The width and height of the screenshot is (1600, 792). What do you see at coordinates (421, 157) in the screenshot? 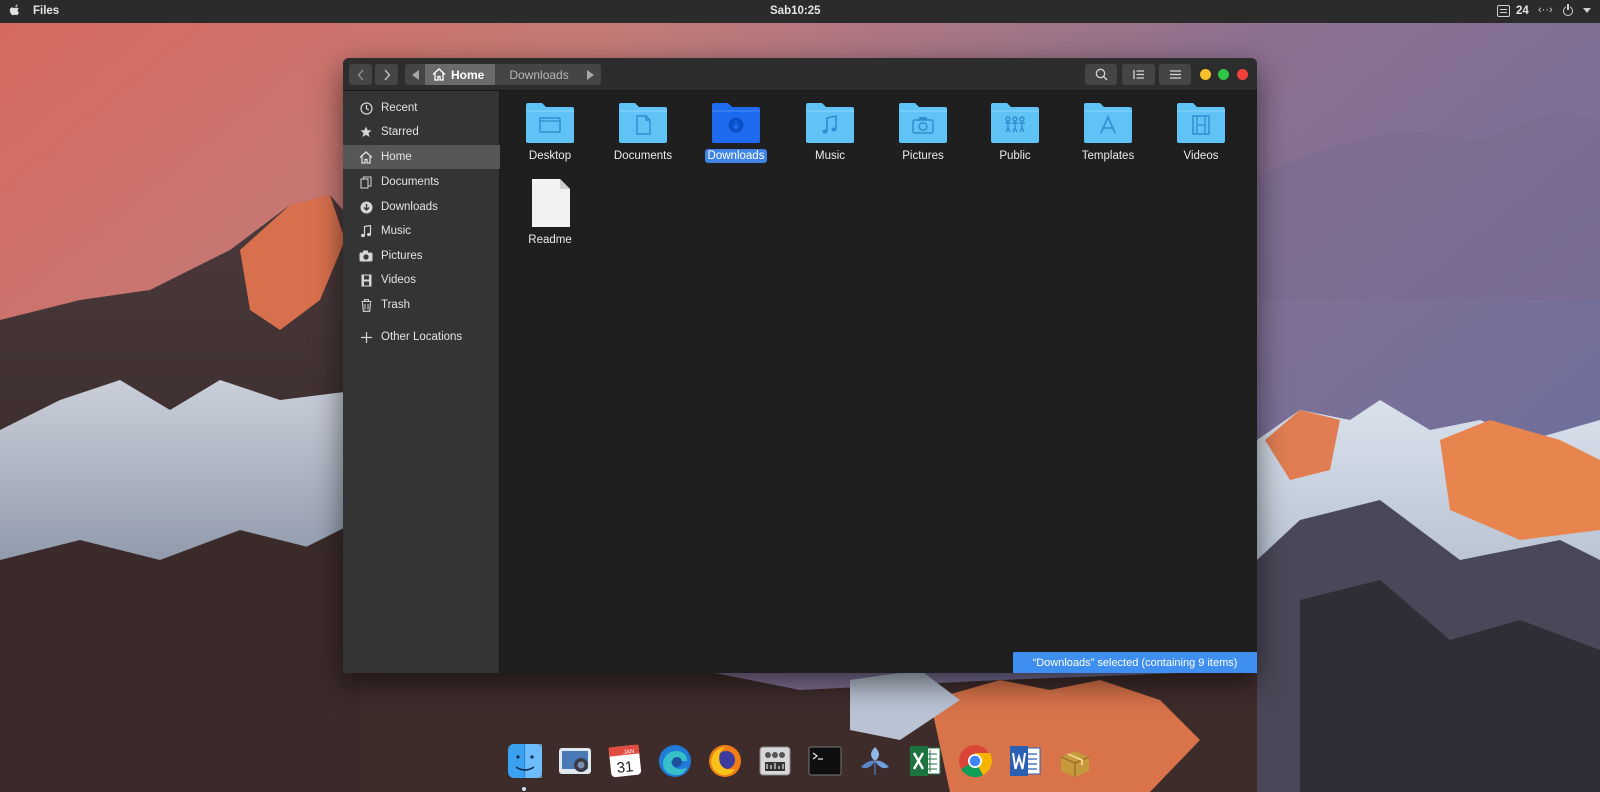
I see `sidebar-item-home: Home` at bounding box center [421, 157].